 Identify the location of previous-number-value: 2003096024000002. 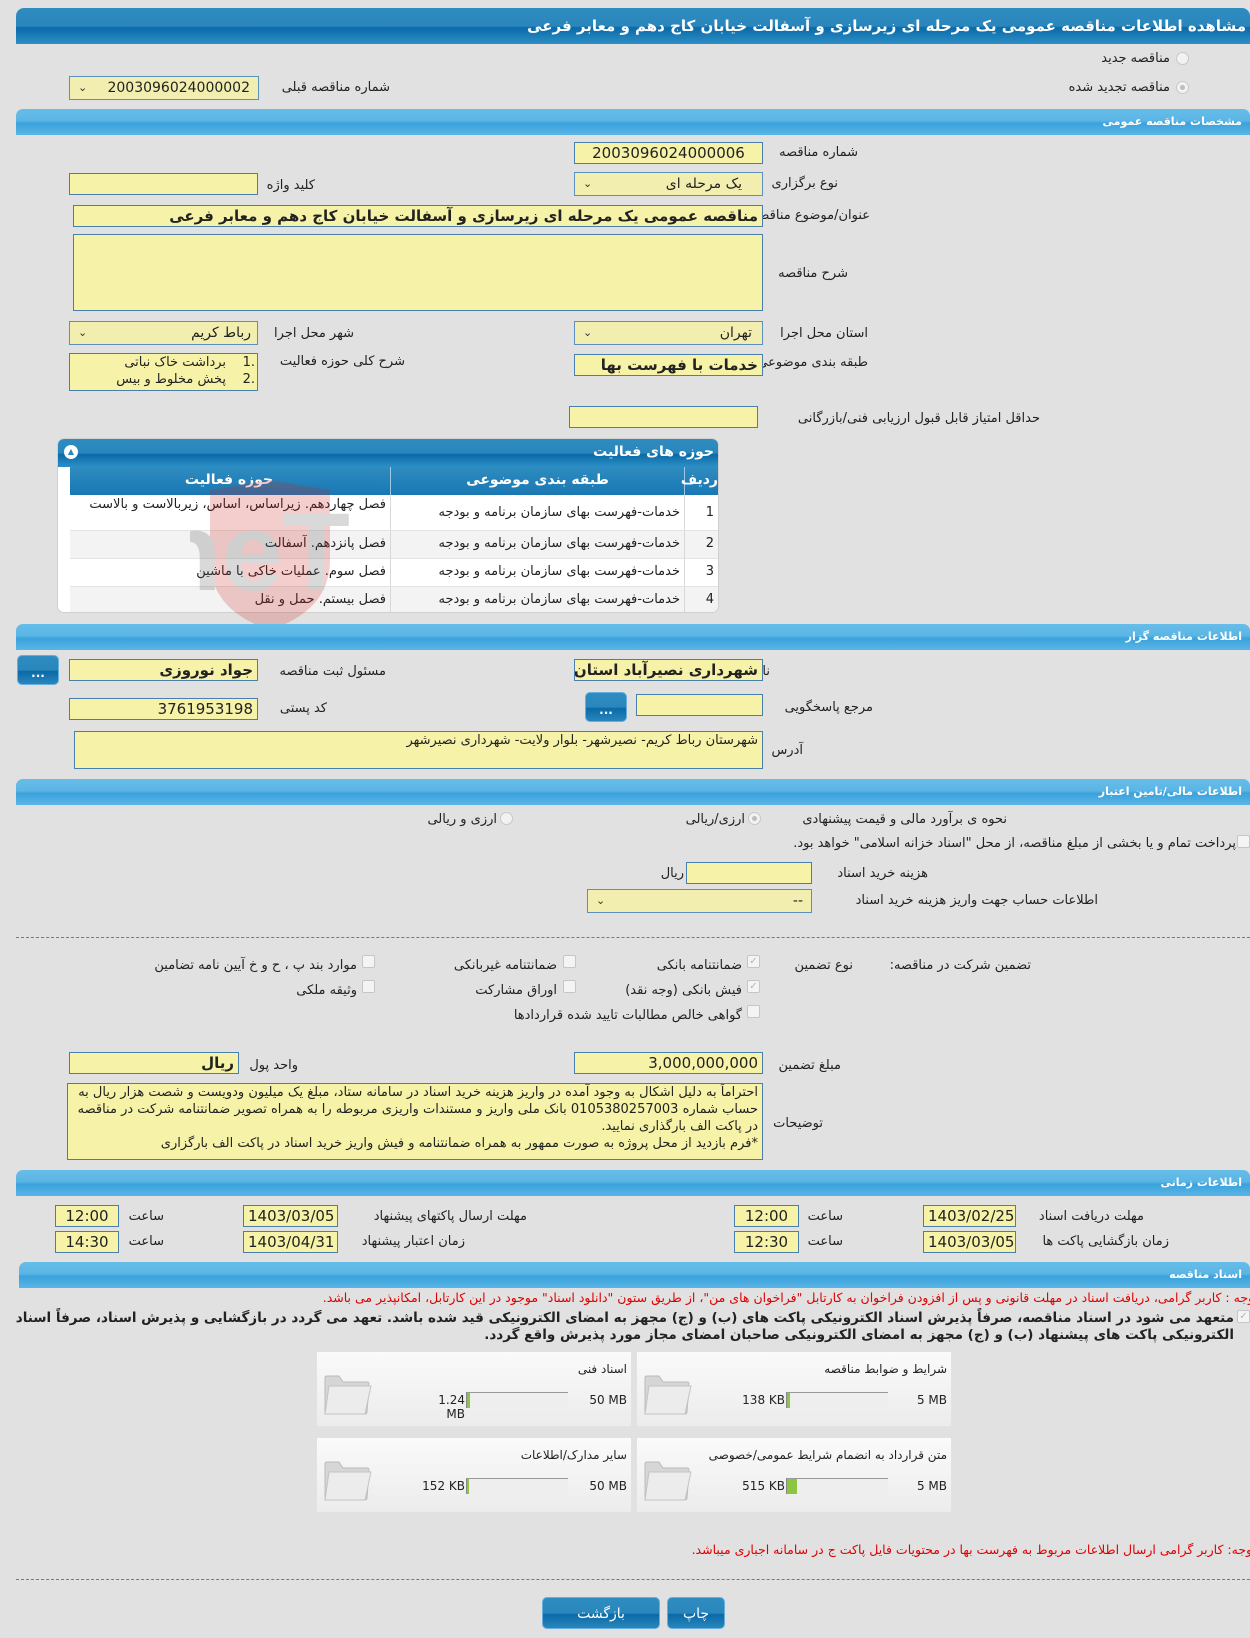
(178, 88).